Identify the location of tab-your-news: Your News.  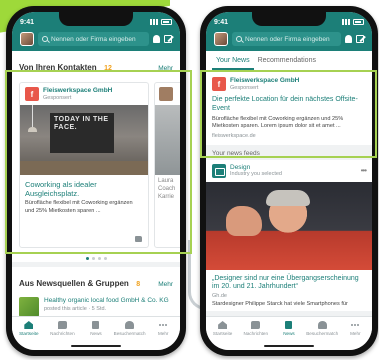
(233, 60).